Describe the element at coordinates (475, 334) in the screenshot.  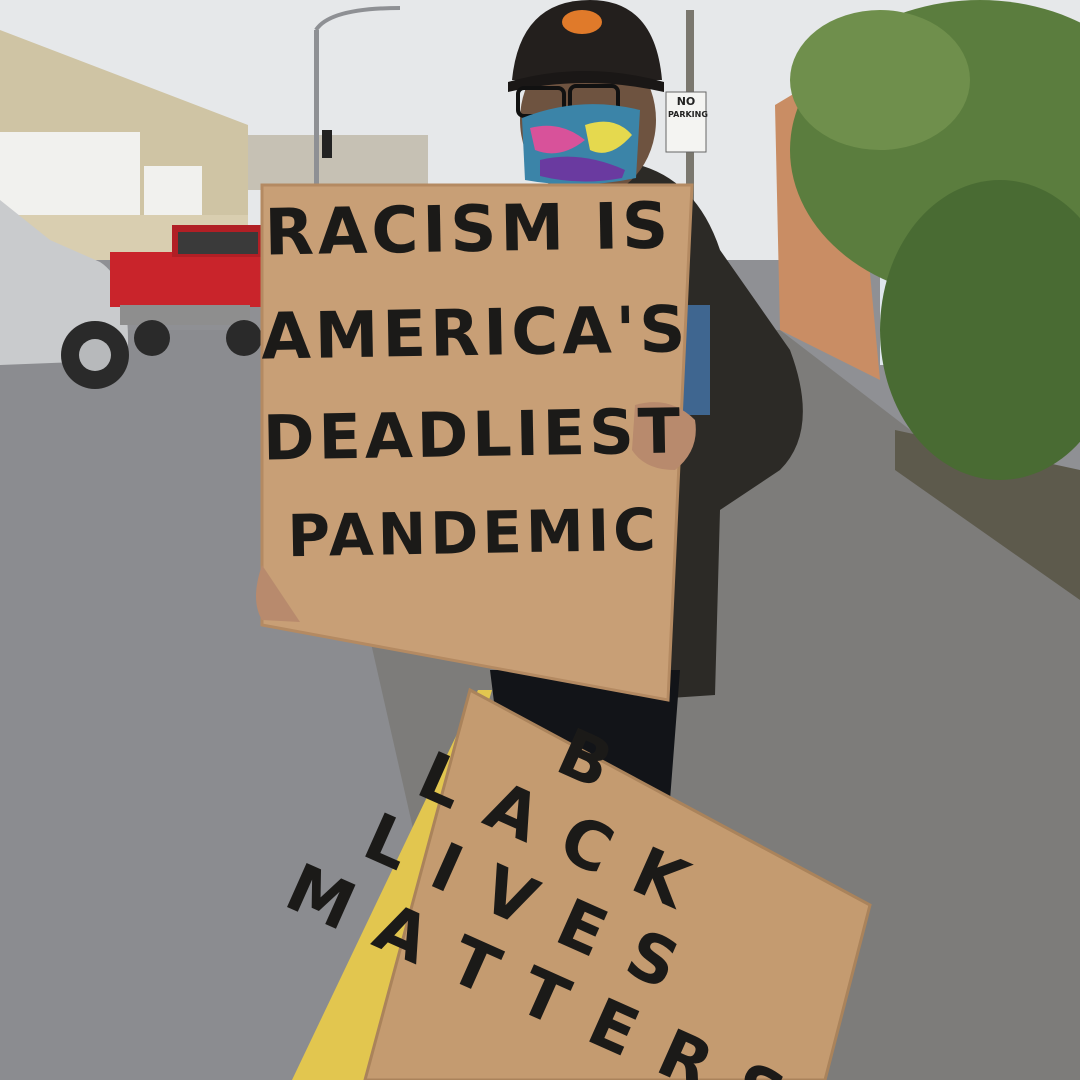
I see `upper-sign-line: AMERICA'S` at that location.